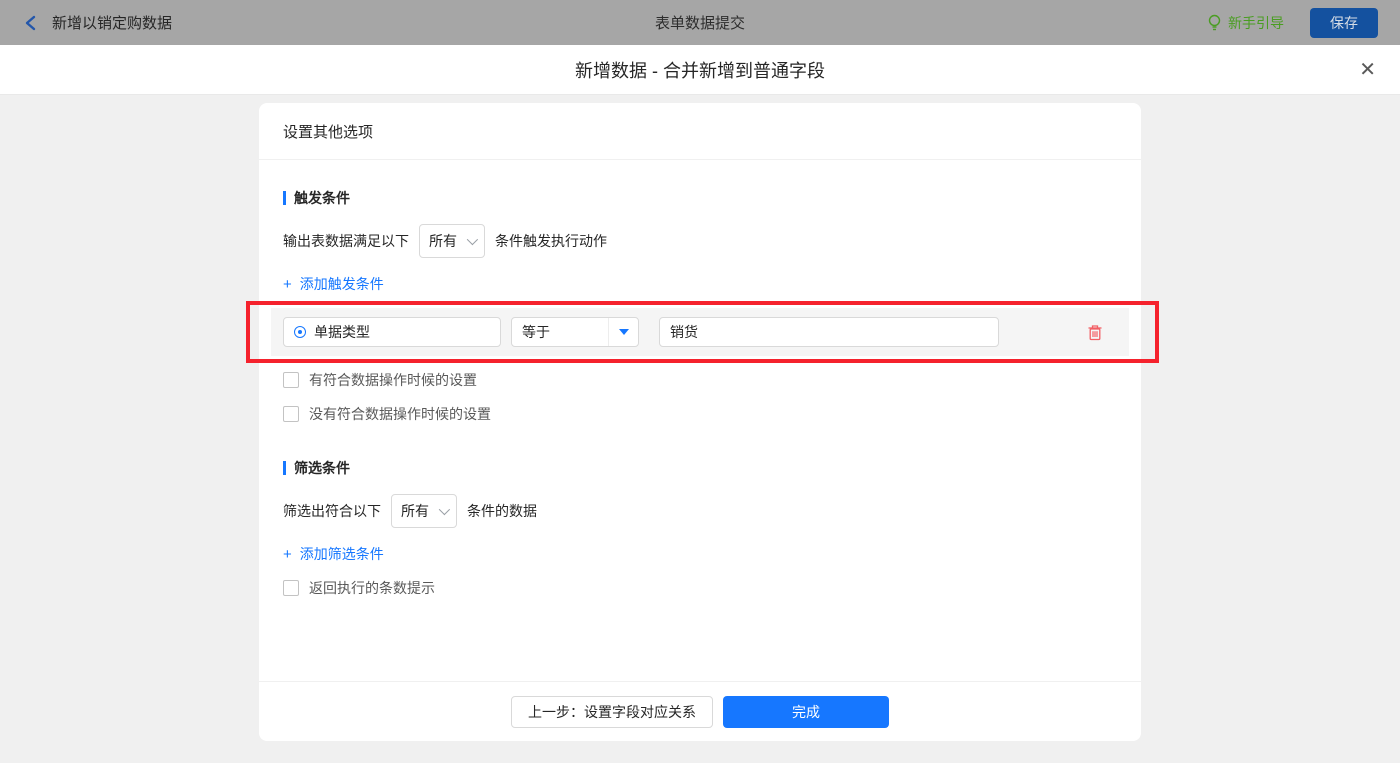 This screenshot has width=1400, height=763. I want to click on filter-section-title: 筛选条件, so click(700, 468).